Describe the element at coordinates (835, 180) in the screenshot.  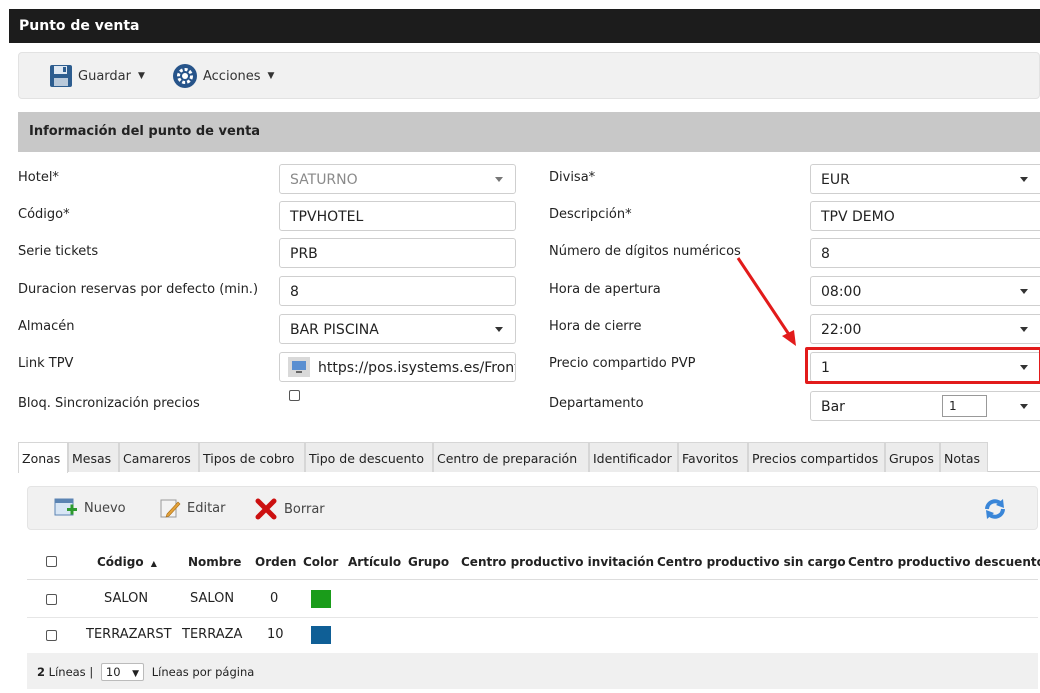
I see `divisa-value: EUR` at that location.